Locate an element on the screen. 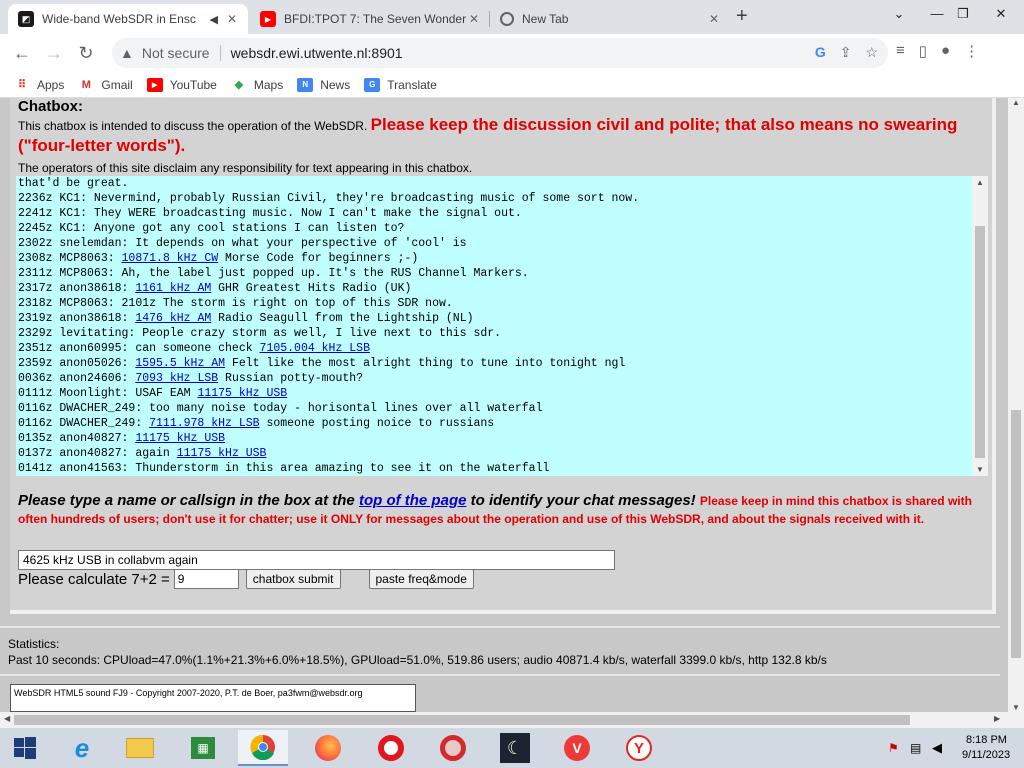 This screenshot has height=768, width=1024. menu-kebab-icon: ⋮ is located at coordinates (971, 51).